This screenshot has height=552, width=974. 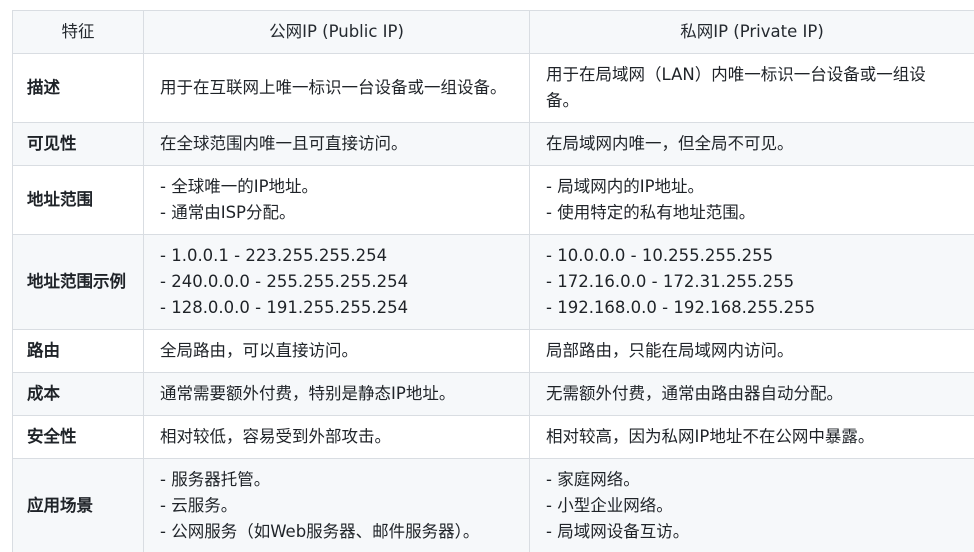 I want to click on private-cell: 相对较高，因为私网IP地址不在公网中暴露。, so click(x=751, y=437).